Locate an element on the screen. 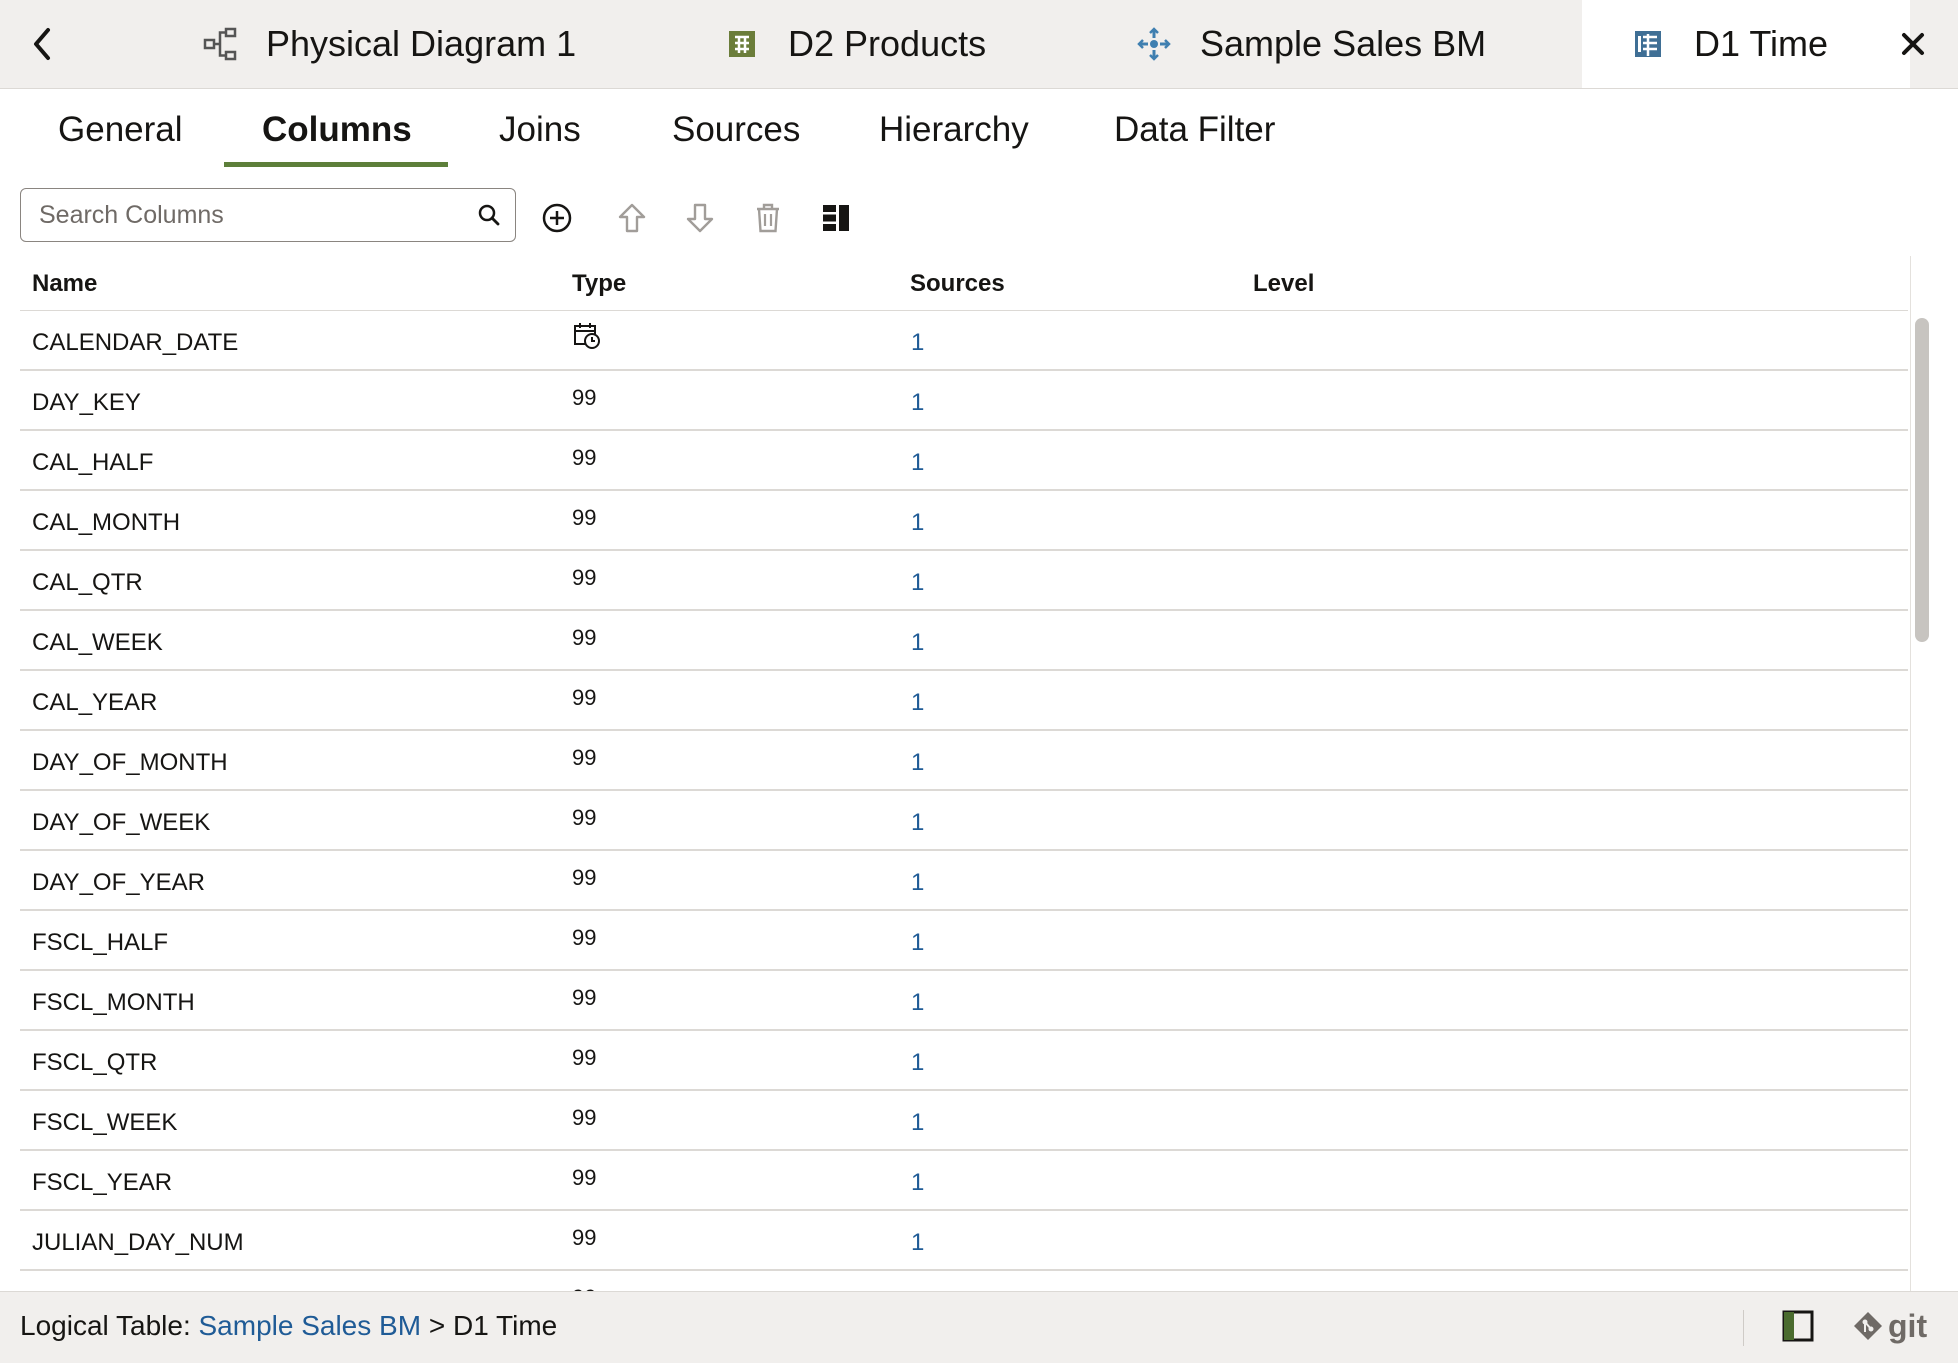  cell-column-name: FSCL_YEAR is located at coordinates (102, 1182).